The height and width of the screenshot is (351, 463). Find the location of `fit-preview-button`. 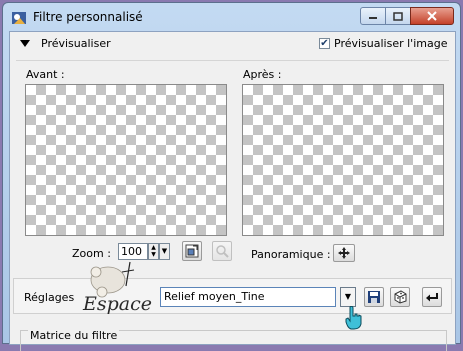

fit-preview-button is located at coordinates (192, 251).